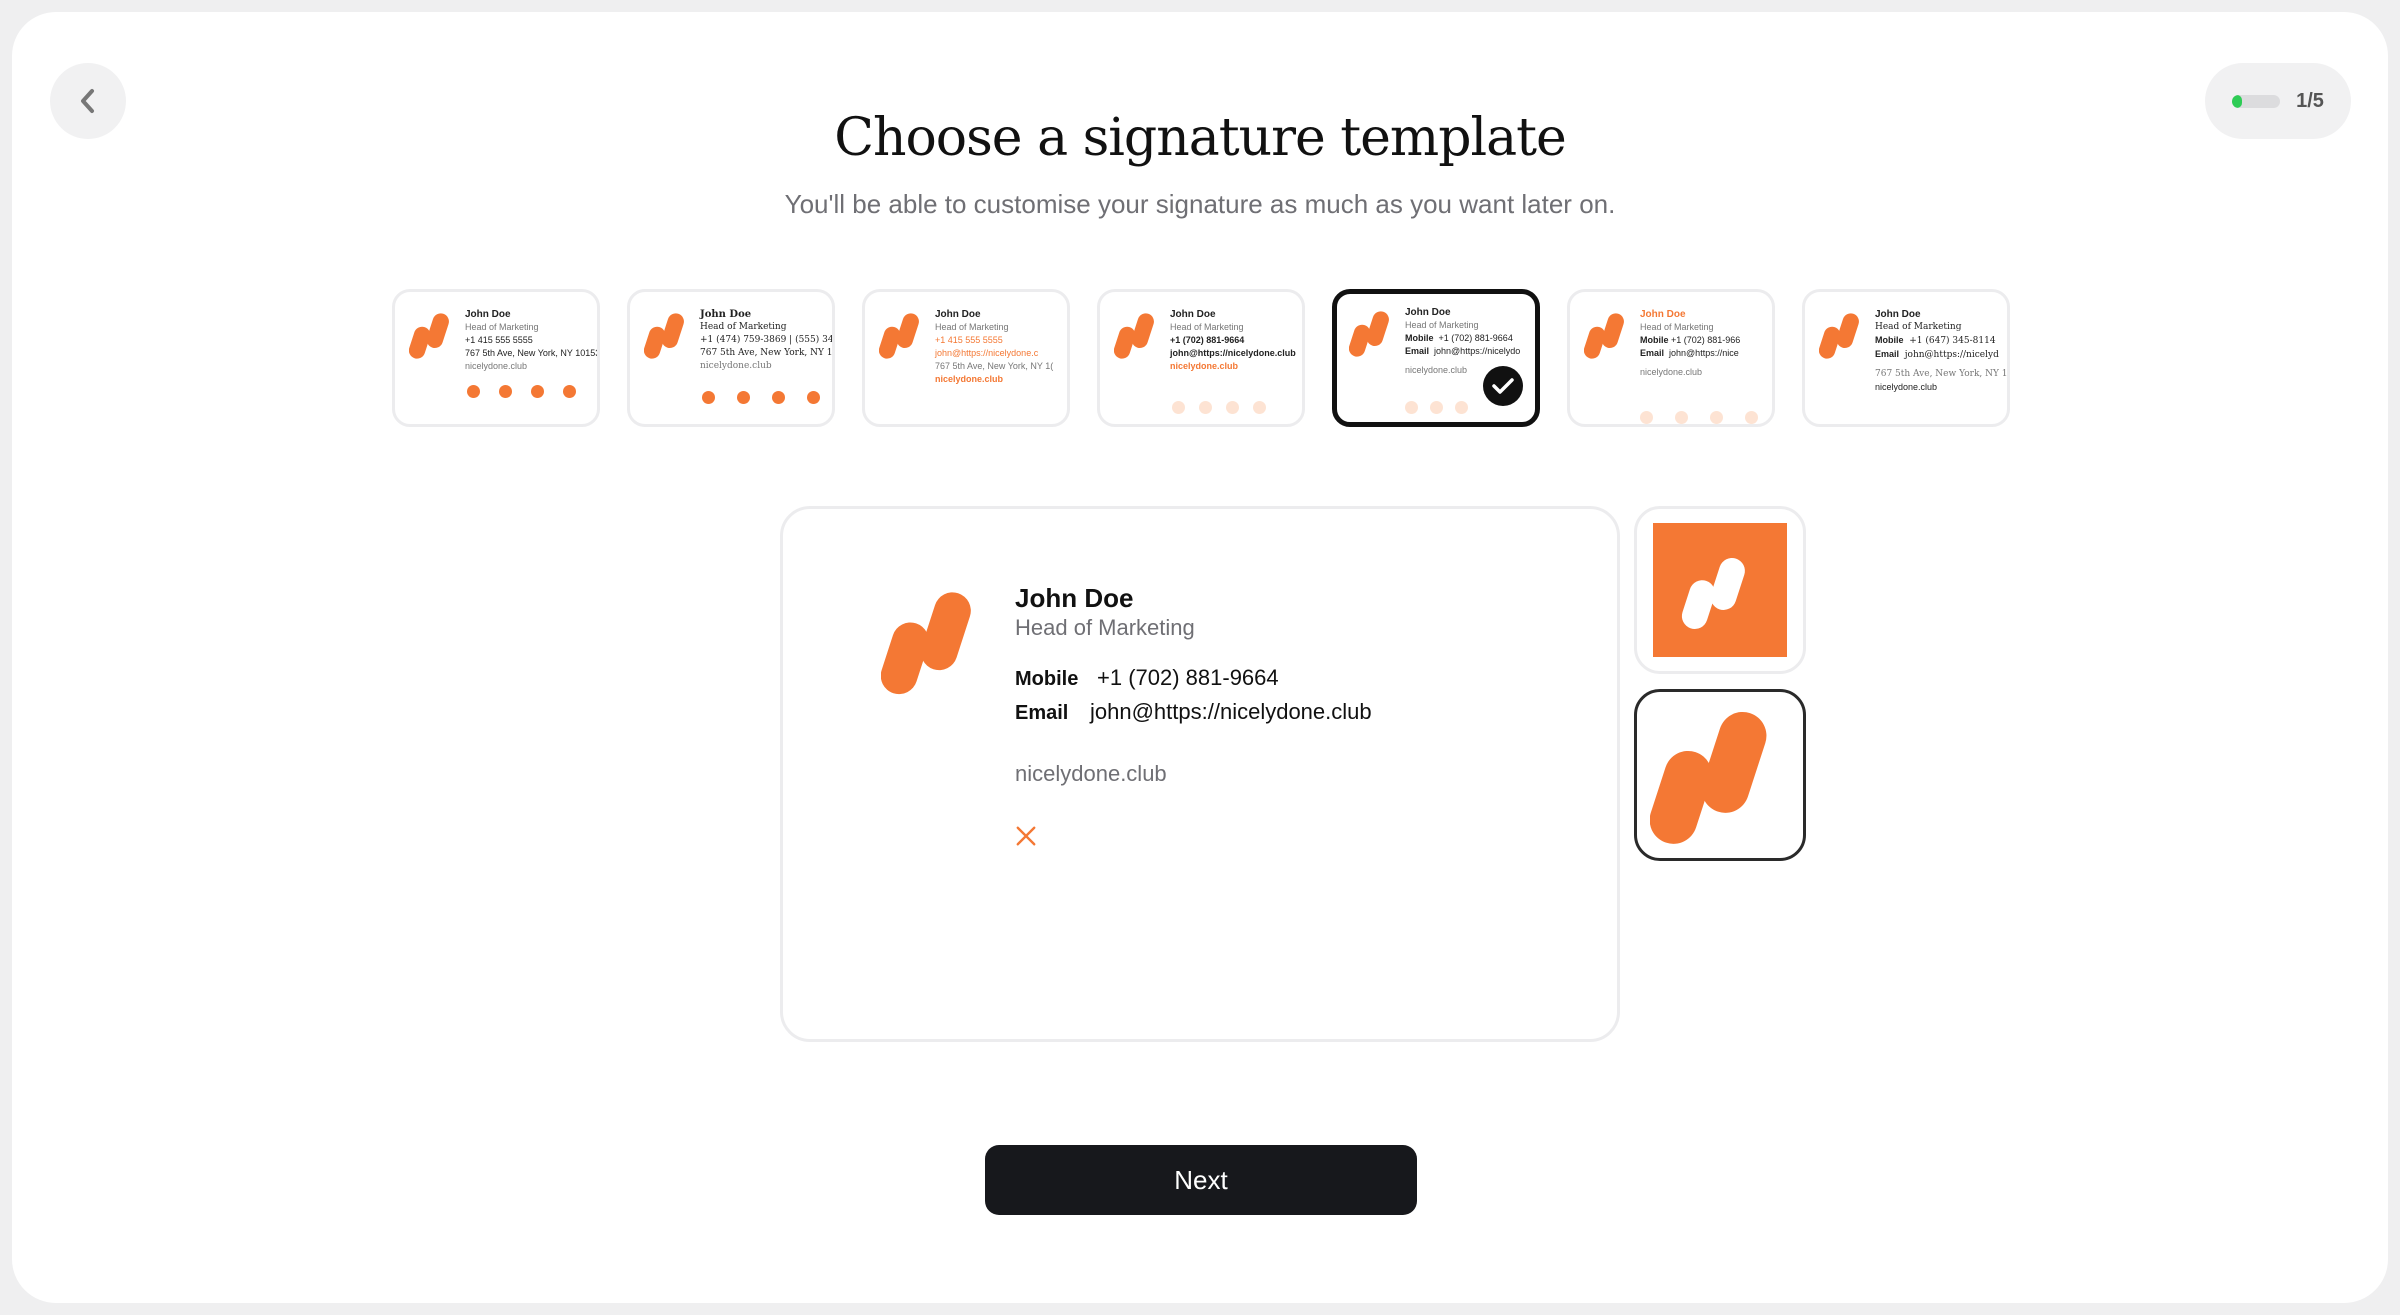 Image resolution: width=2400 pixels, height=1315 pixels. What do you see at coordinates (1952, 341) in the screenshot?
I see `template-mobile: +1 (647) 345-8114` at bounding box center [1952, 341].